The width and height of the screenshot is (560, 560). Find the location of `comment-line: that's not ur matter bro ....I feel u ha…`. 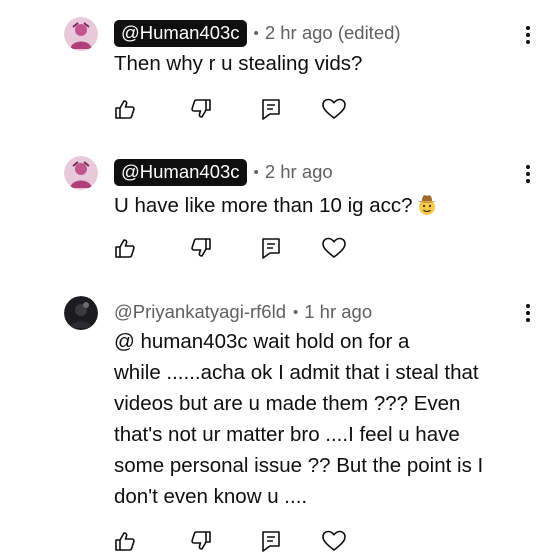

comment-line: that's not ur matter bro ....I feel u ha… is located at coordinates (287, 434).